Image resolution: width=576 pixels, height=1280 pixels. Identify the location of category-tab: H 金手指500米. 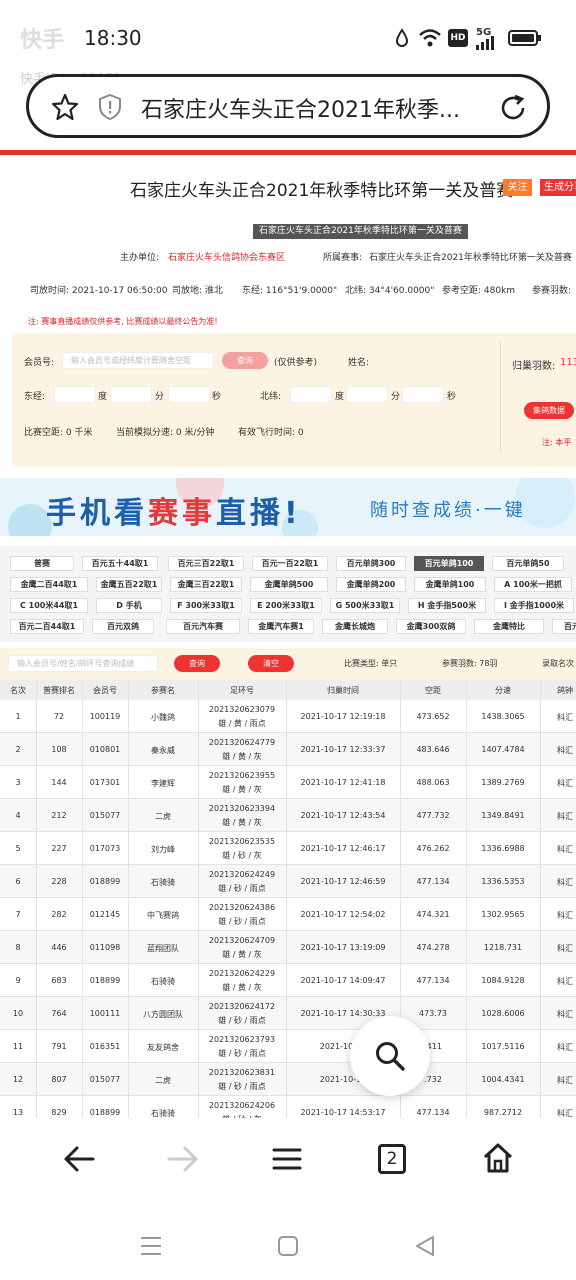
(447, 605).